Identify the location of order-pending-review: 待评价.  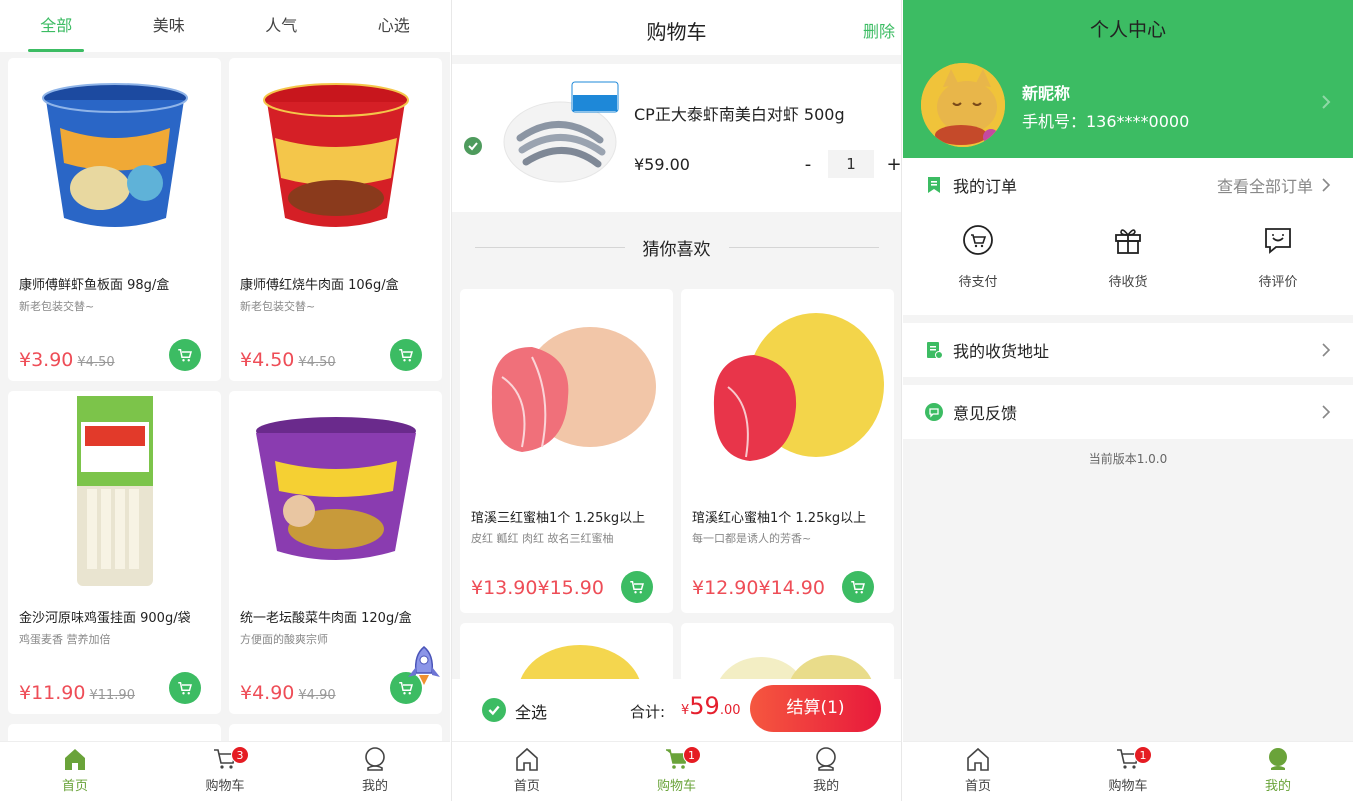
(1278, 257).